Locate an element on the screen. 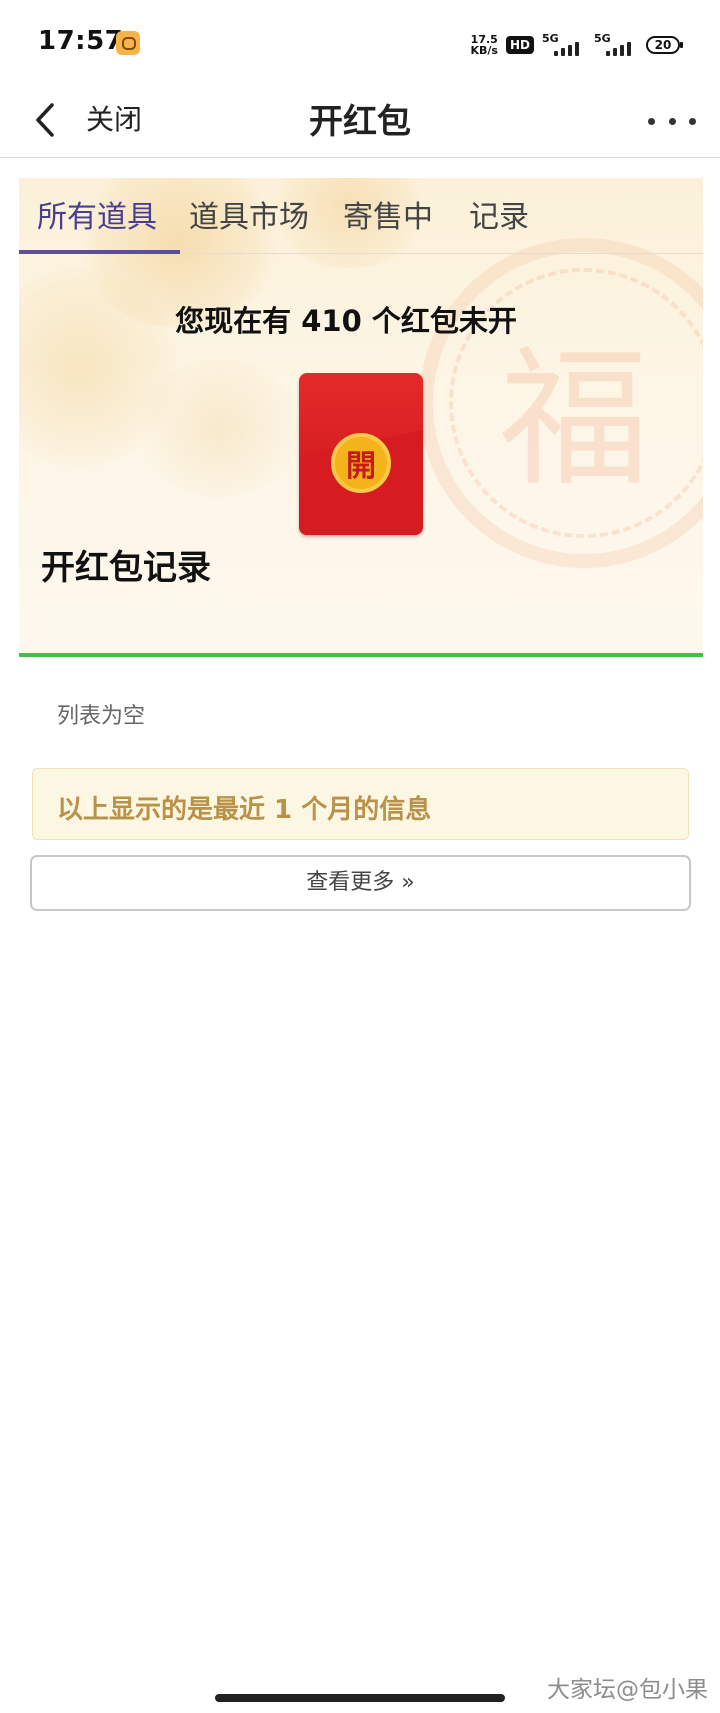 Image resolution: width=720 pixels, height=1713 pixels. network-speed: 17.5 KB/s is located at coordinates (484, 45).